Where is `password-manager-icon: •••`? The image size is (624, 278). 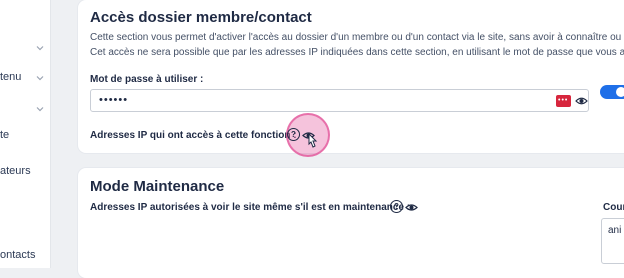
password-manager-icon: ••• is located at coordinates (563, 101).